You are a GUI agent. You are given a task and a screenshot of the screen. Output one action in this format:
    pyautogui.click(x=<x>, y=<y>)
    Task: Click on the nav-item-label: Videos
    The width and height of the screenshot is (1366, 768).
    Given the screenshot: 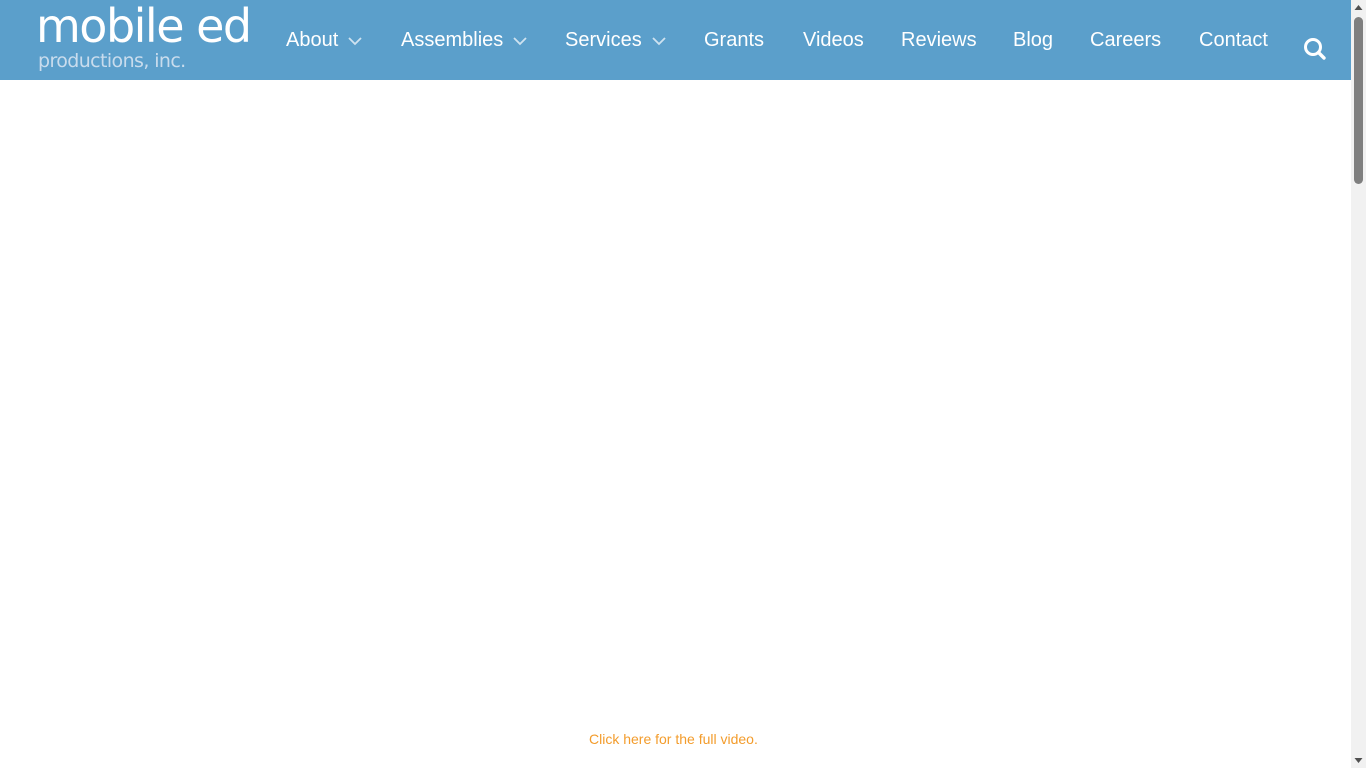 What is the action you would take?
    pyautogui.click(x=833, y=39)
    